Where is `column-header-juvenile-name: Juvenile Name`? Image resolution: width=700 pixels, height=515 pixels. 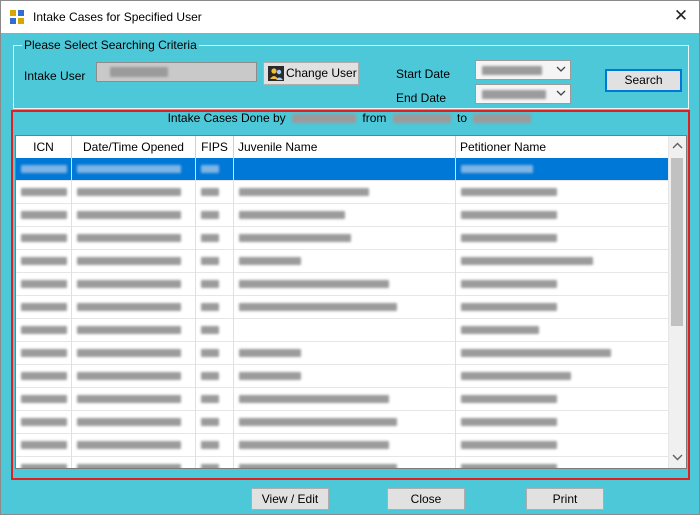 column-header-juvenile-name: Juvenile Name is located at coordinates (345, 147).